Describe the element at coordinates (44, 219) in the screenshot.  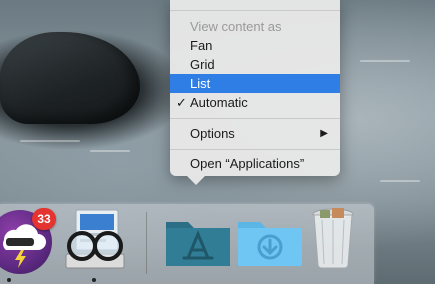
I see `notification-badge: 33` at that location.